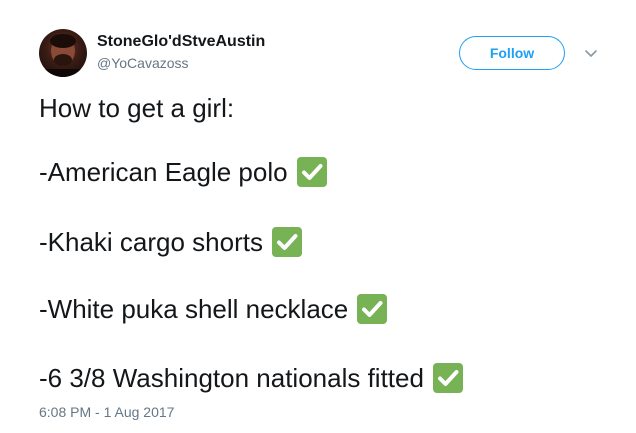  What do you see at coordinates (181, 42) in the screenshot?
I see `author-display-name: StoneGlo'dStveAustin` at bounding box center [181, 42].